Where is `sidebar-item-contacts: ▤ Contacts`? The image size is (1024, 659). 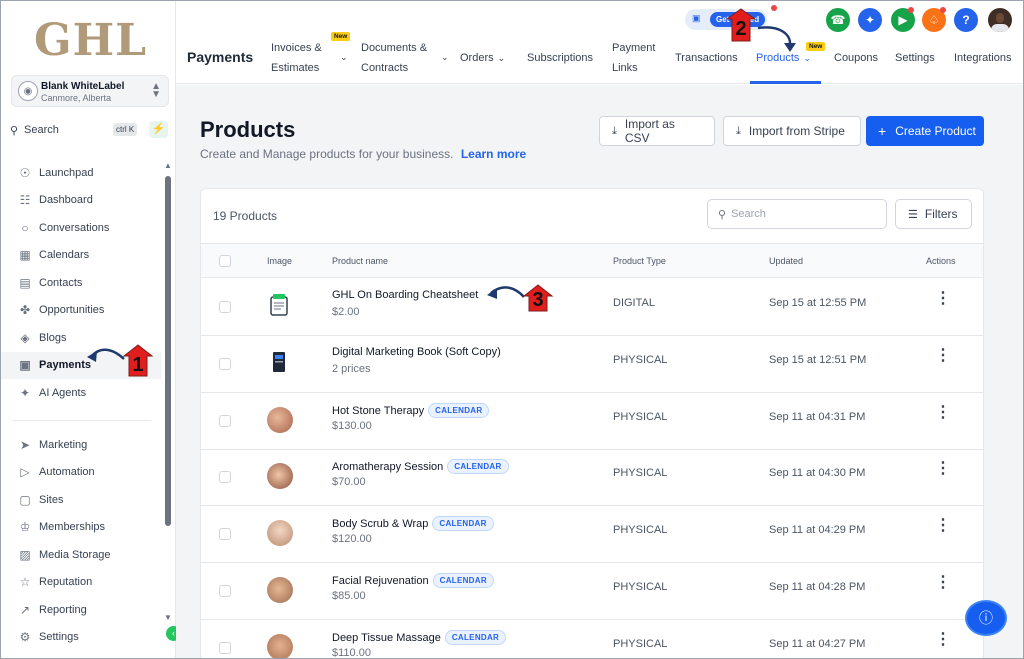
sidebar-item-contacts: ▤ Contacts is located at coordinates (81, 283).